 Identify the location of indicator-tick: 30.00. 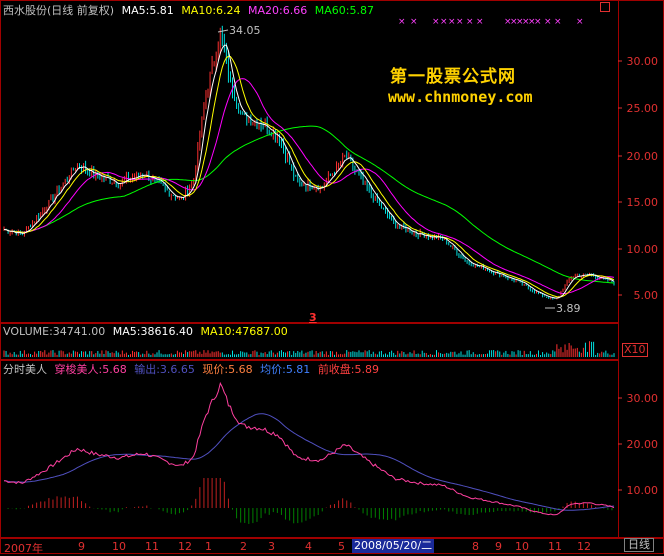
(642, 398).